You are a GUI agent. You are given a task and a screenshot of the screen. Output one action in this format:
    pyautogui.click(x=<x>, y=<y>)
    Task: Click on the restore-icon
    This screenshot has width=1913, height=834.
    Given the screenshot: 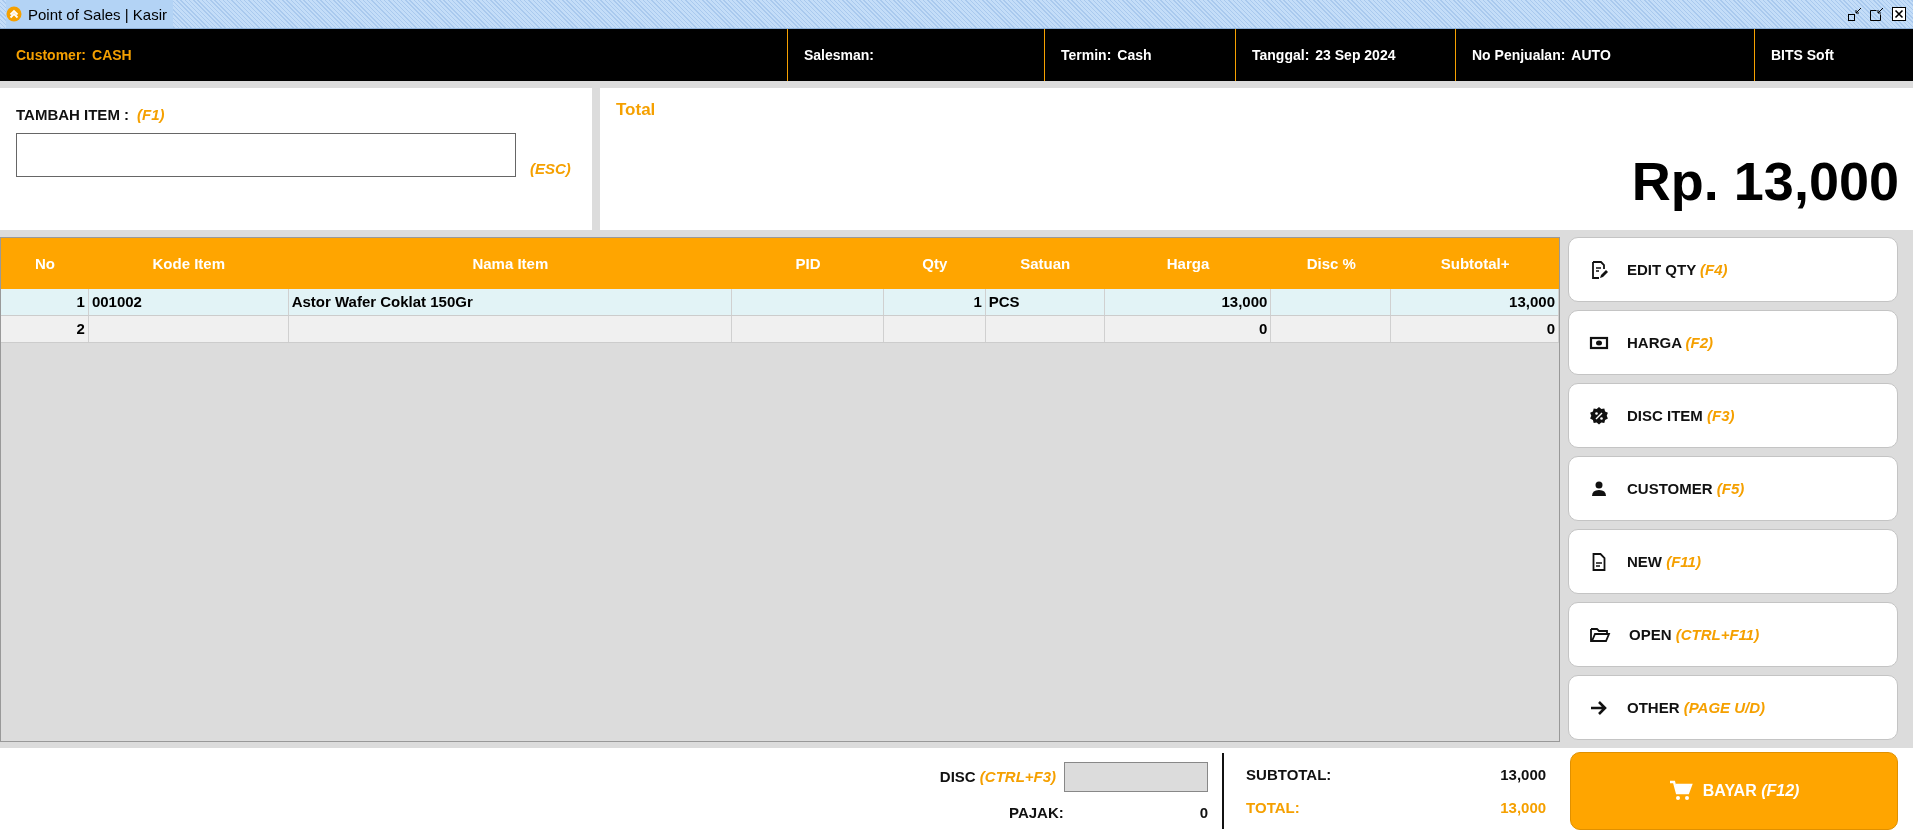 What is the action you would take?
    pyautogui.click(x=1855, y=14)
    